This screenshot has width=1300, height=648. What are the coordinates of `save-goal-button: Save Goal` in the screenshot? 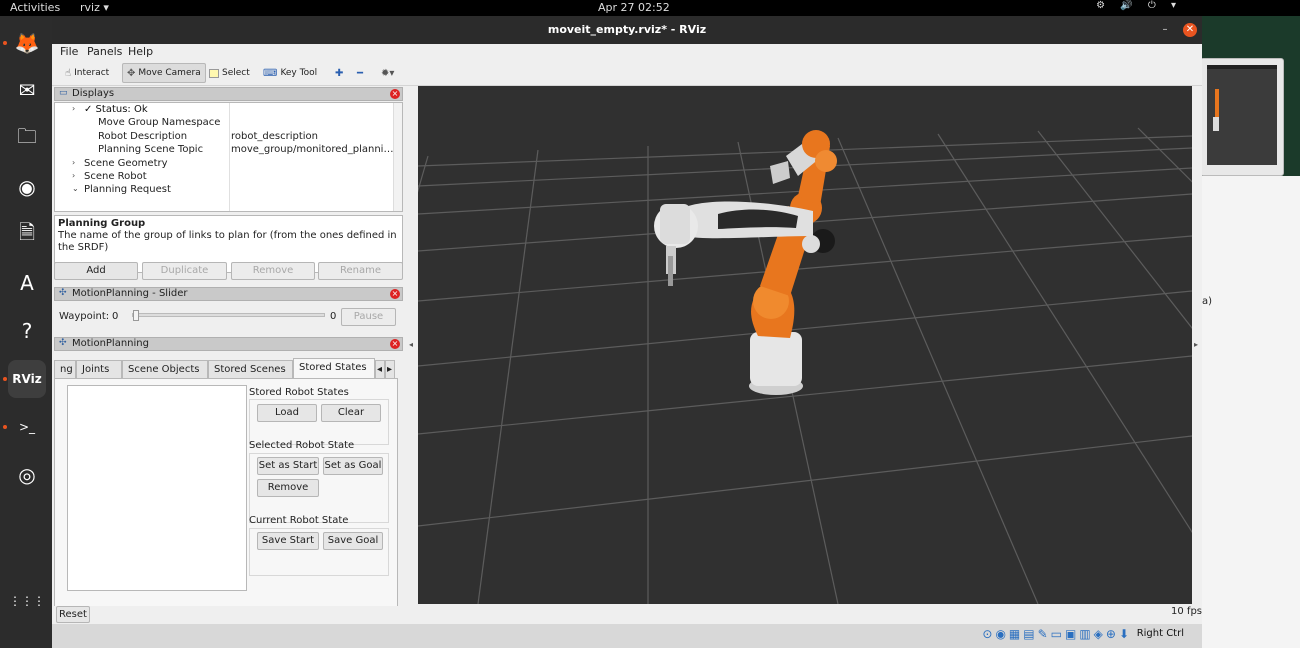 It's located at (353, 541).